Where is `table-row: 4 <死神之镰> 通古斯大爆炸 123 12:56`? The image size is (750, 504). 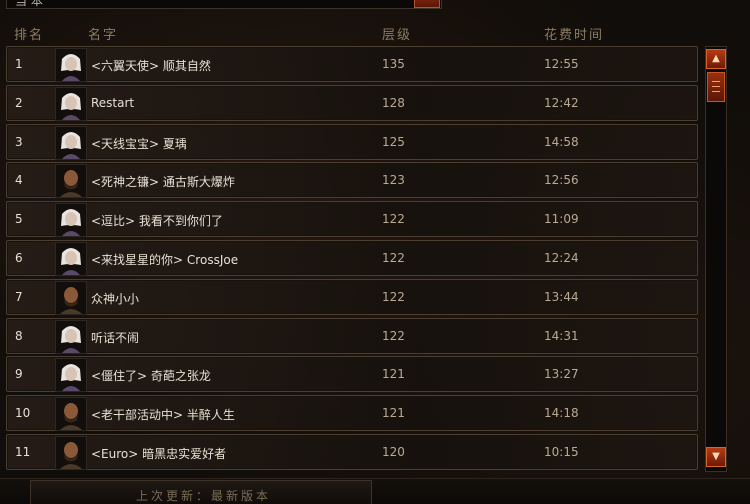 table-row: 4 <死神之镰> 通古斯大爆炸 123 12:56 is located at coordinates (352, 180).